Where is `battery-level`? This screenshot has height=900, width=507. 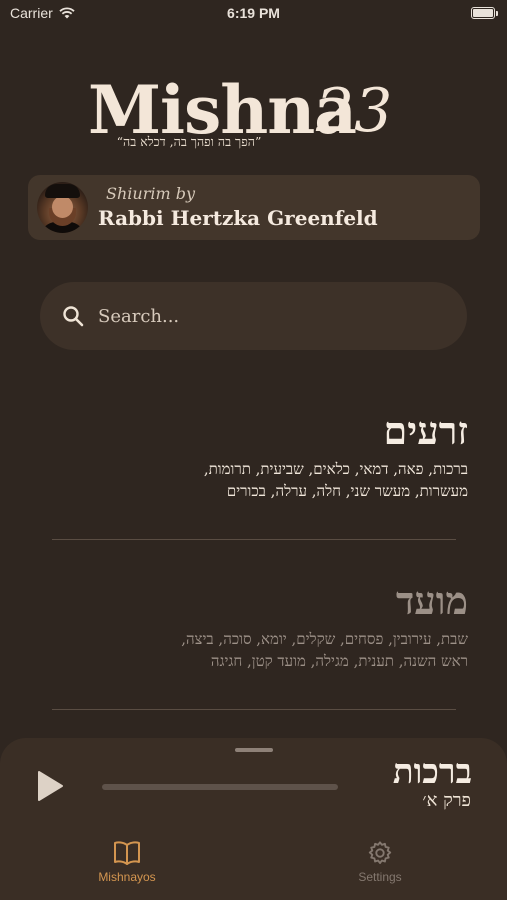
battery-level is located at coordinates (483, 13).